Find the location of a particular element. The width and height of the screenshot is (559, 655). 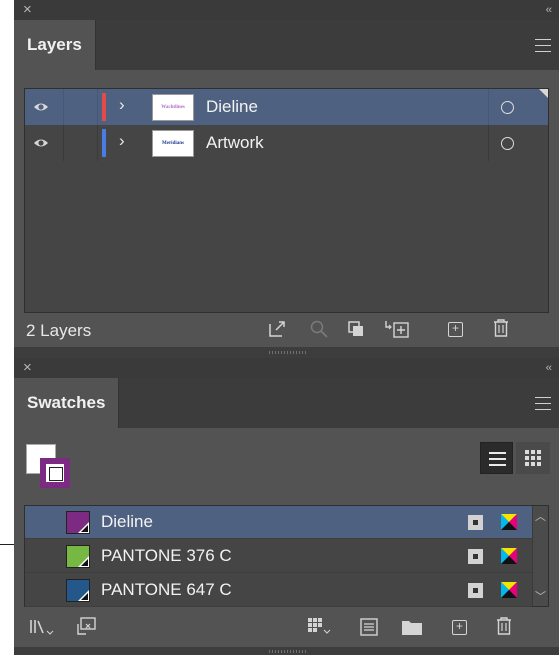

swatch-name: Dieline is located at coordinates (127, 521).